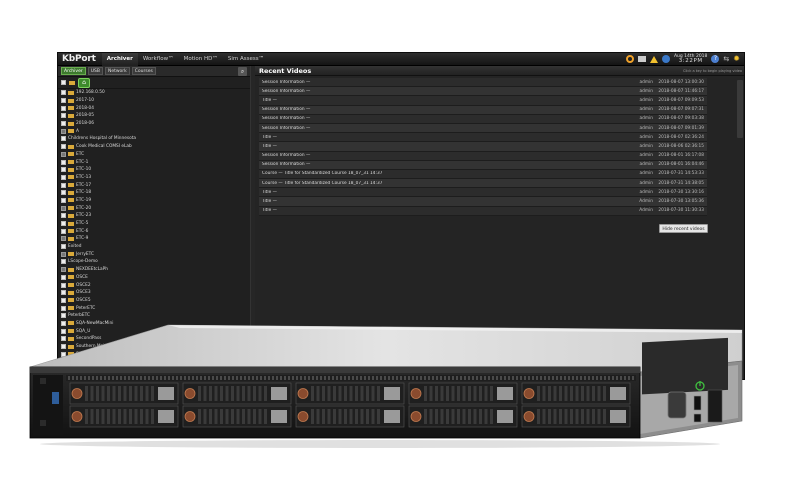 The height and width of the screenshot is (500, 800). Describe the element at coordinates (48, 405) in the screenshot. I see `server-left-control-panel` at that location.